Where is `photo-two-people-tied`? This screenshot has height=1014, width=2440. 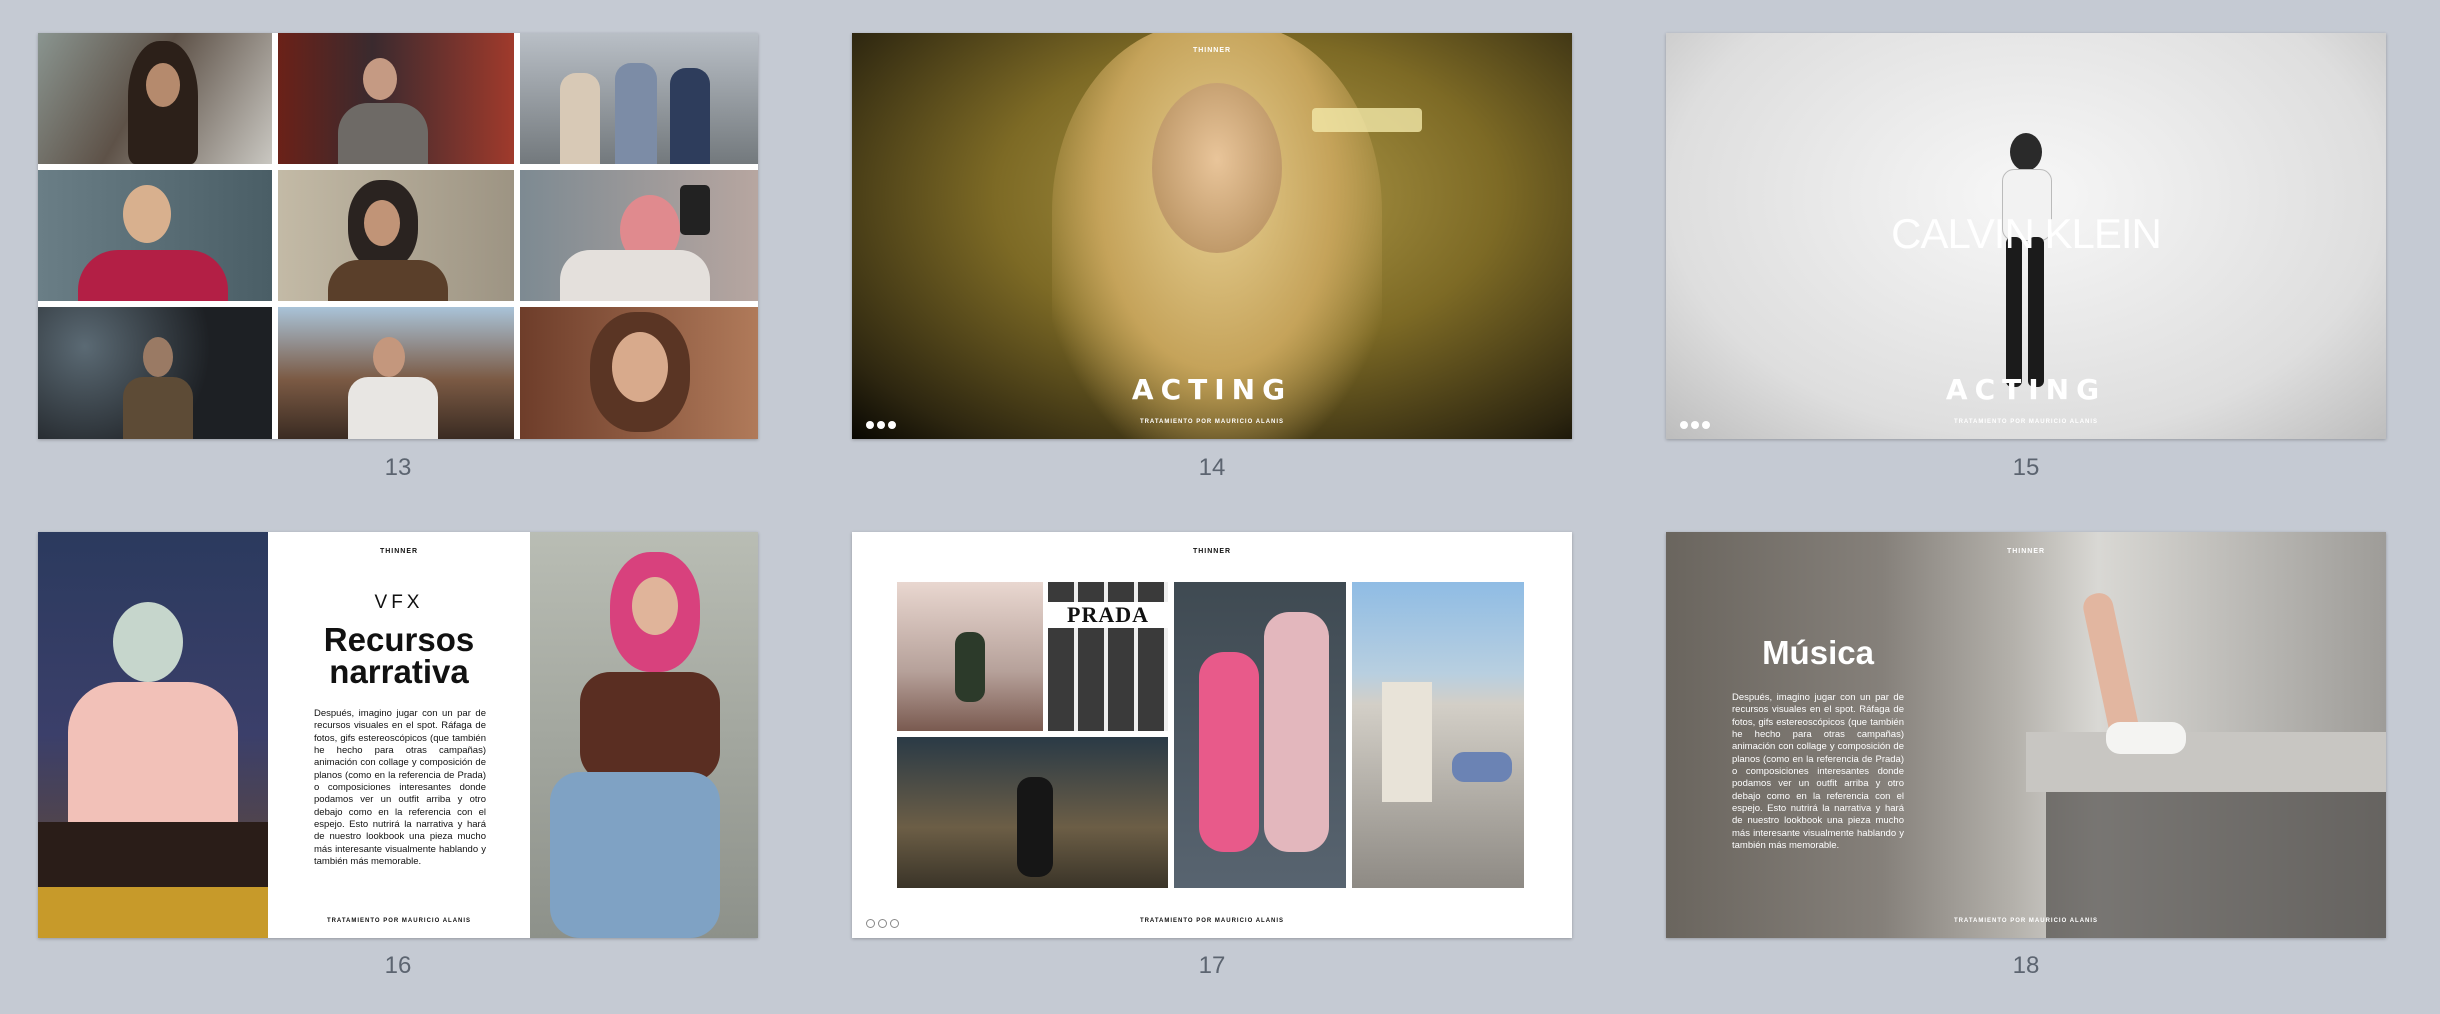 photo-two-people-tied is located at coordinates (1260, 735).